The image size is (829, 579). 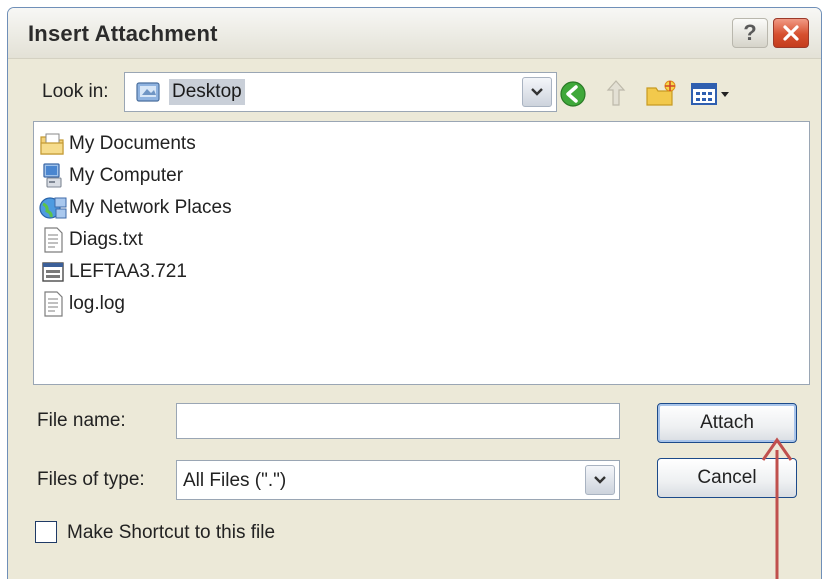 What do you see at coordinates (53, 208) in the screenshot?
I see `network-places-icon` at bounding box center [53, 208].